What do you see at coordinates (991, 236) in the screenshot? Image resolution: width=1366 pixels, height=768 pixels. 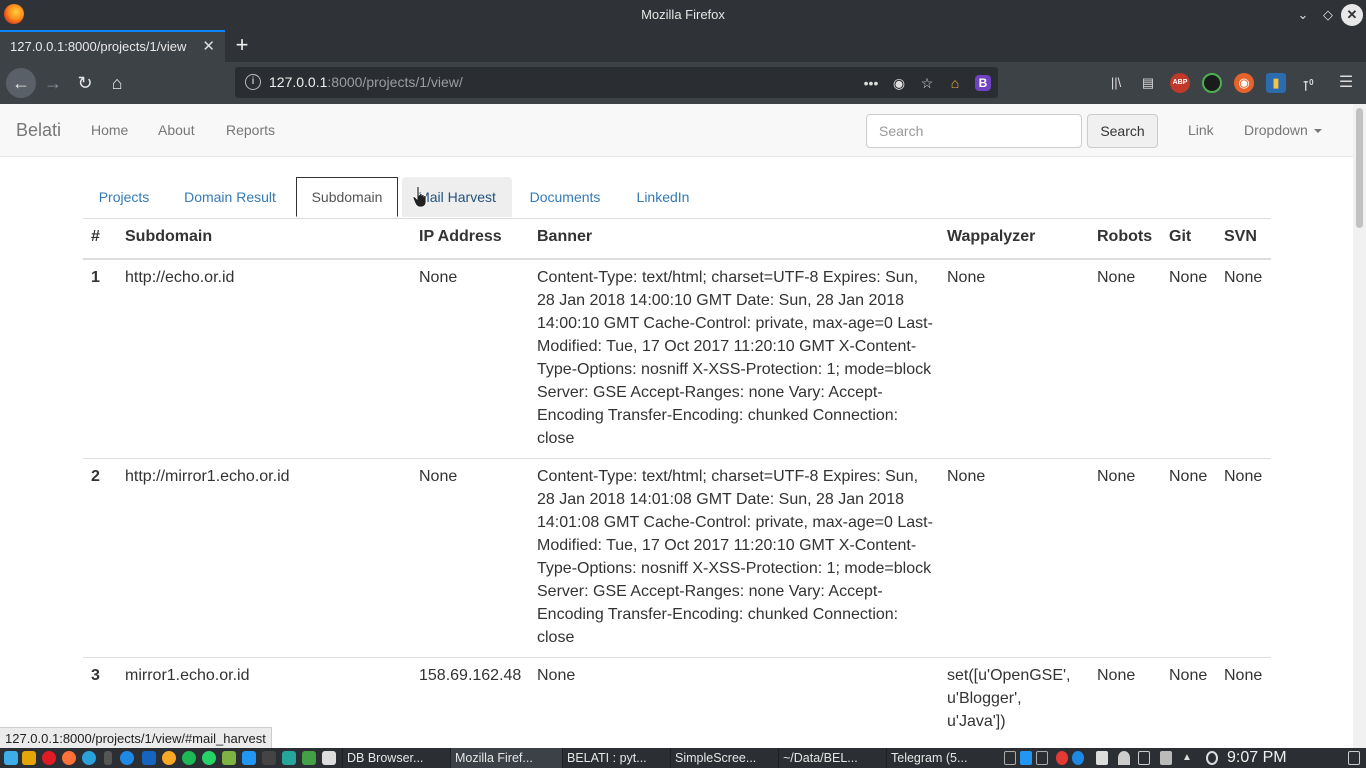 I see `column-header: Wappalyzer` at bounding box center [991, 236].